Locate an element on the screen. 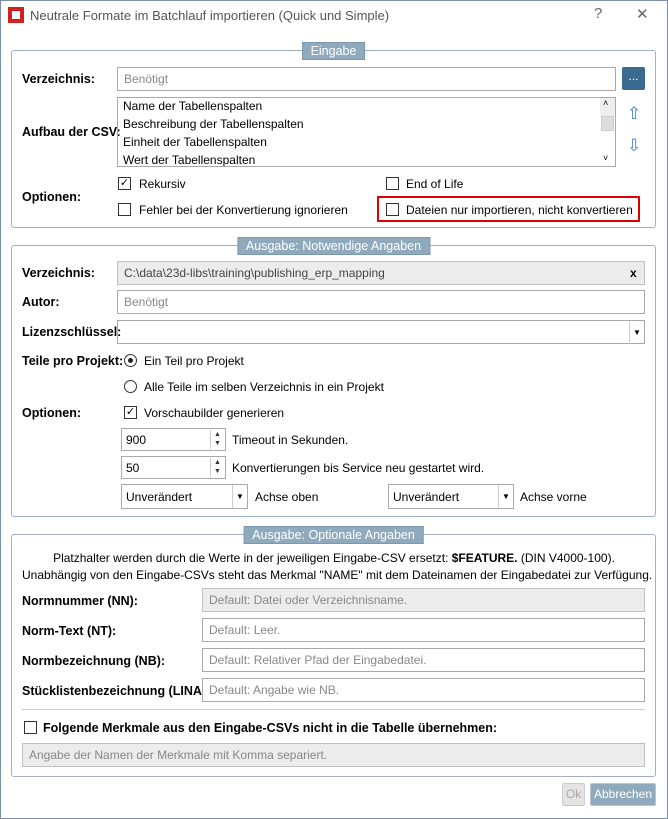  eingabe-legend: Eingabe is located at coordinates (333, 51).